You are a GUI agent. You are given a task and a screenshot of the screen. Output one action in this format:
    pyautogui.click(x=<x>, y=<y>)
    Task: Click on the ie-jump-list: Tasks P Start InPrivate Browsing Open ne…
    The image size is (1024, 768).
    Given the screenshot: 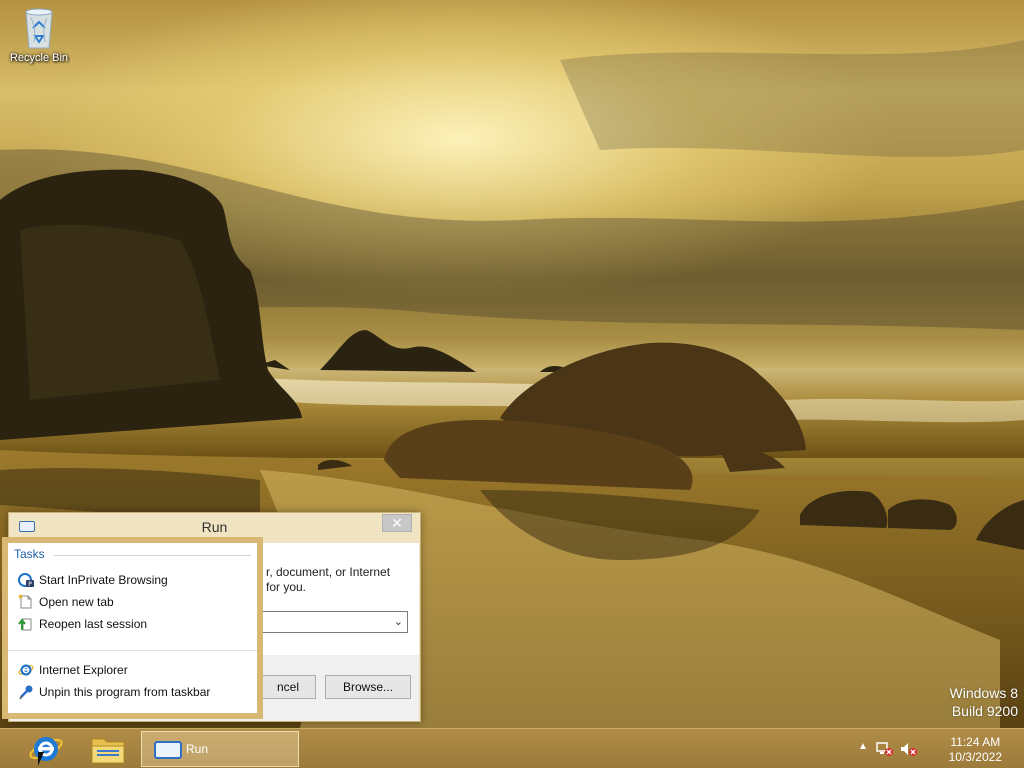 What is the action you would take?
    pyautogui.click(x=132, y=628)
    